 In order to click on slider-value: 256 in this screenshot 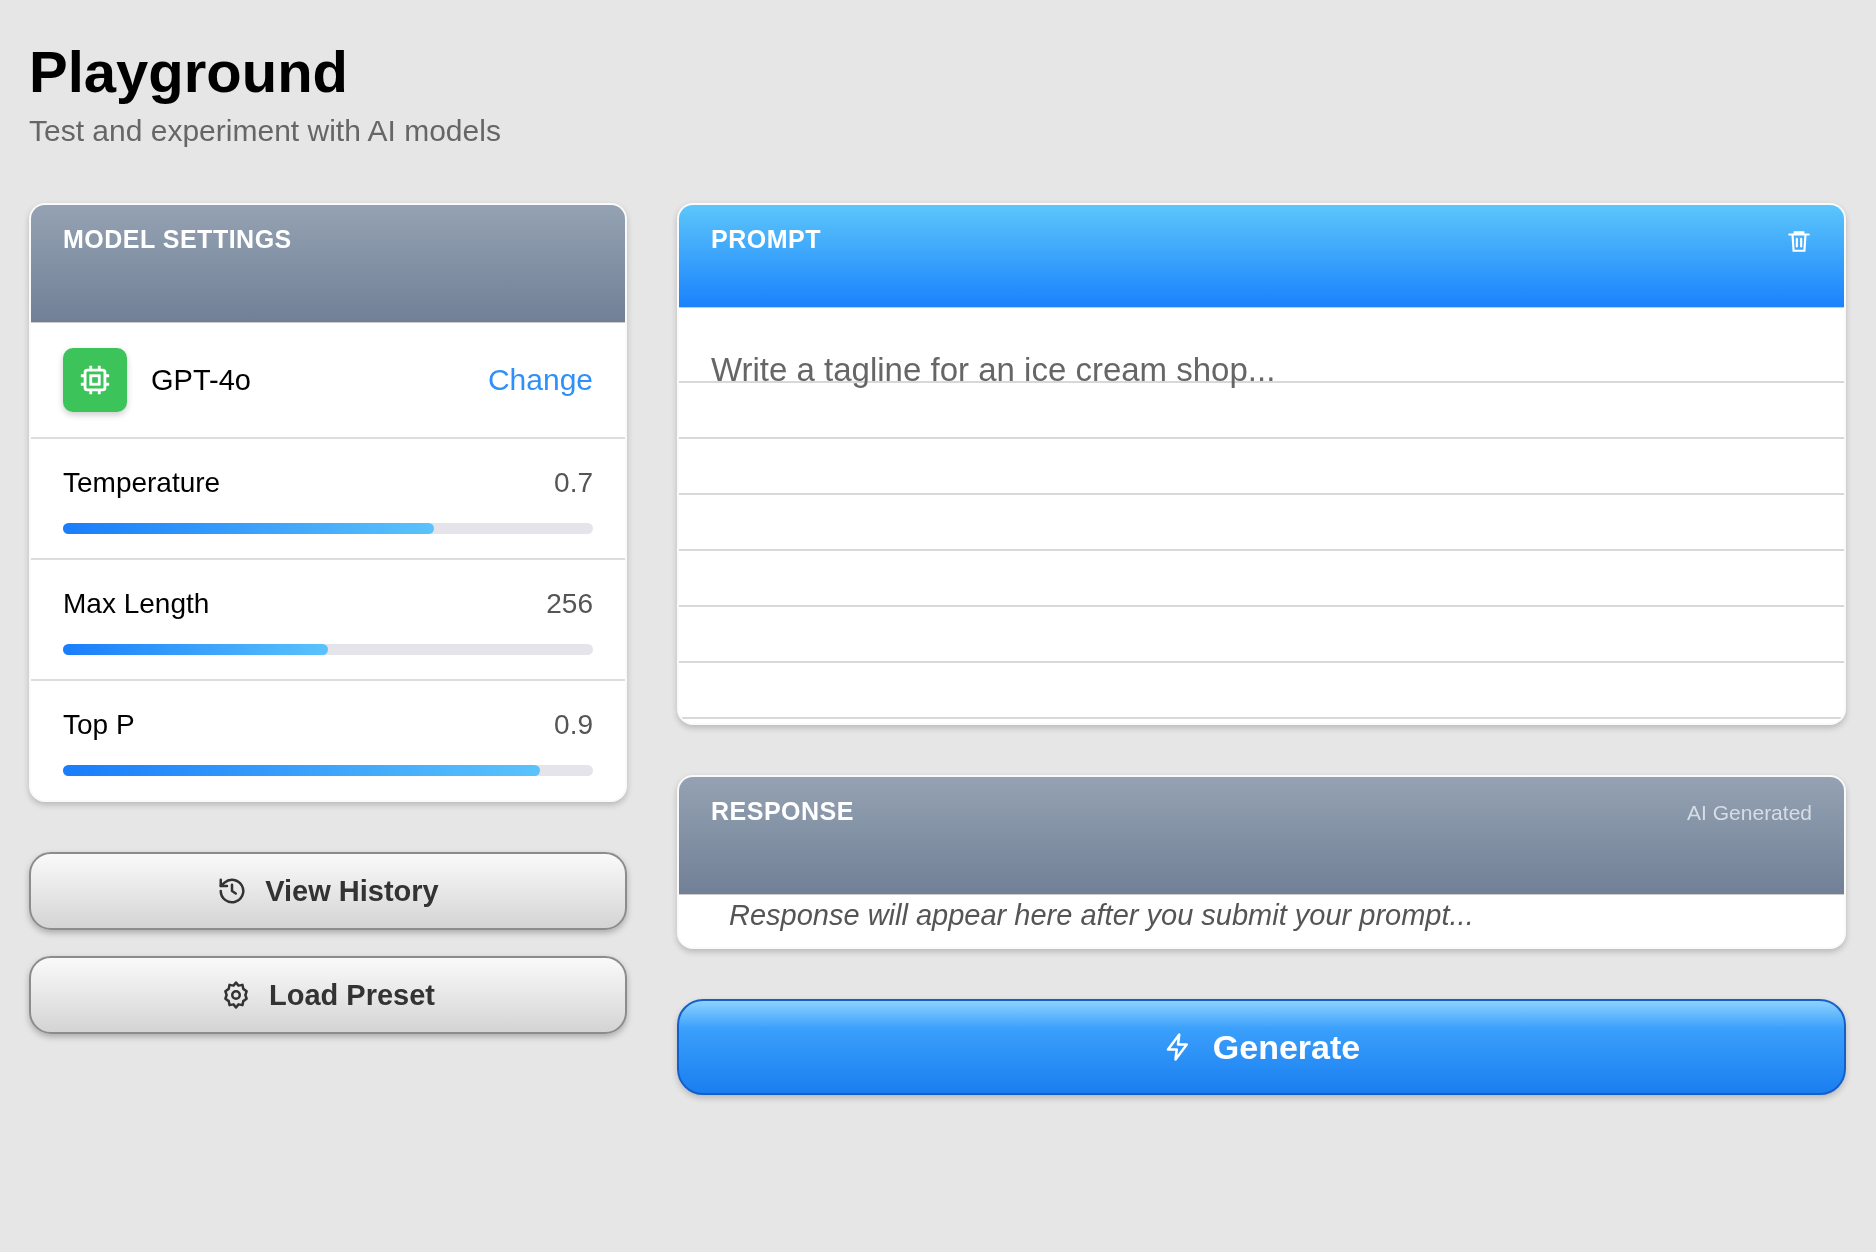, I will do `click(569, 604)`.